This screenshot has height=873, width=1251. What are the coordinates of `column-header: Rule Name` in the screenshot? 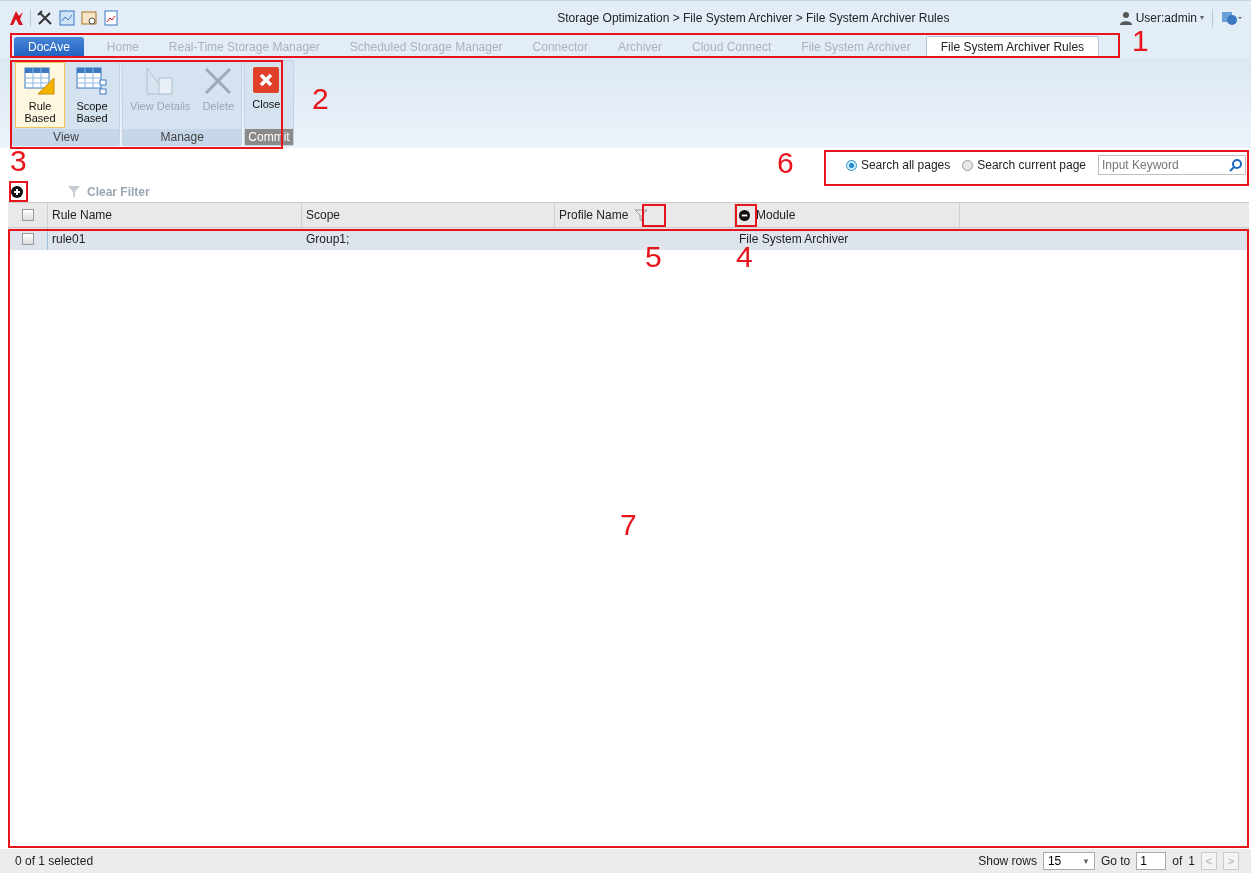 It's located at (82, 215).